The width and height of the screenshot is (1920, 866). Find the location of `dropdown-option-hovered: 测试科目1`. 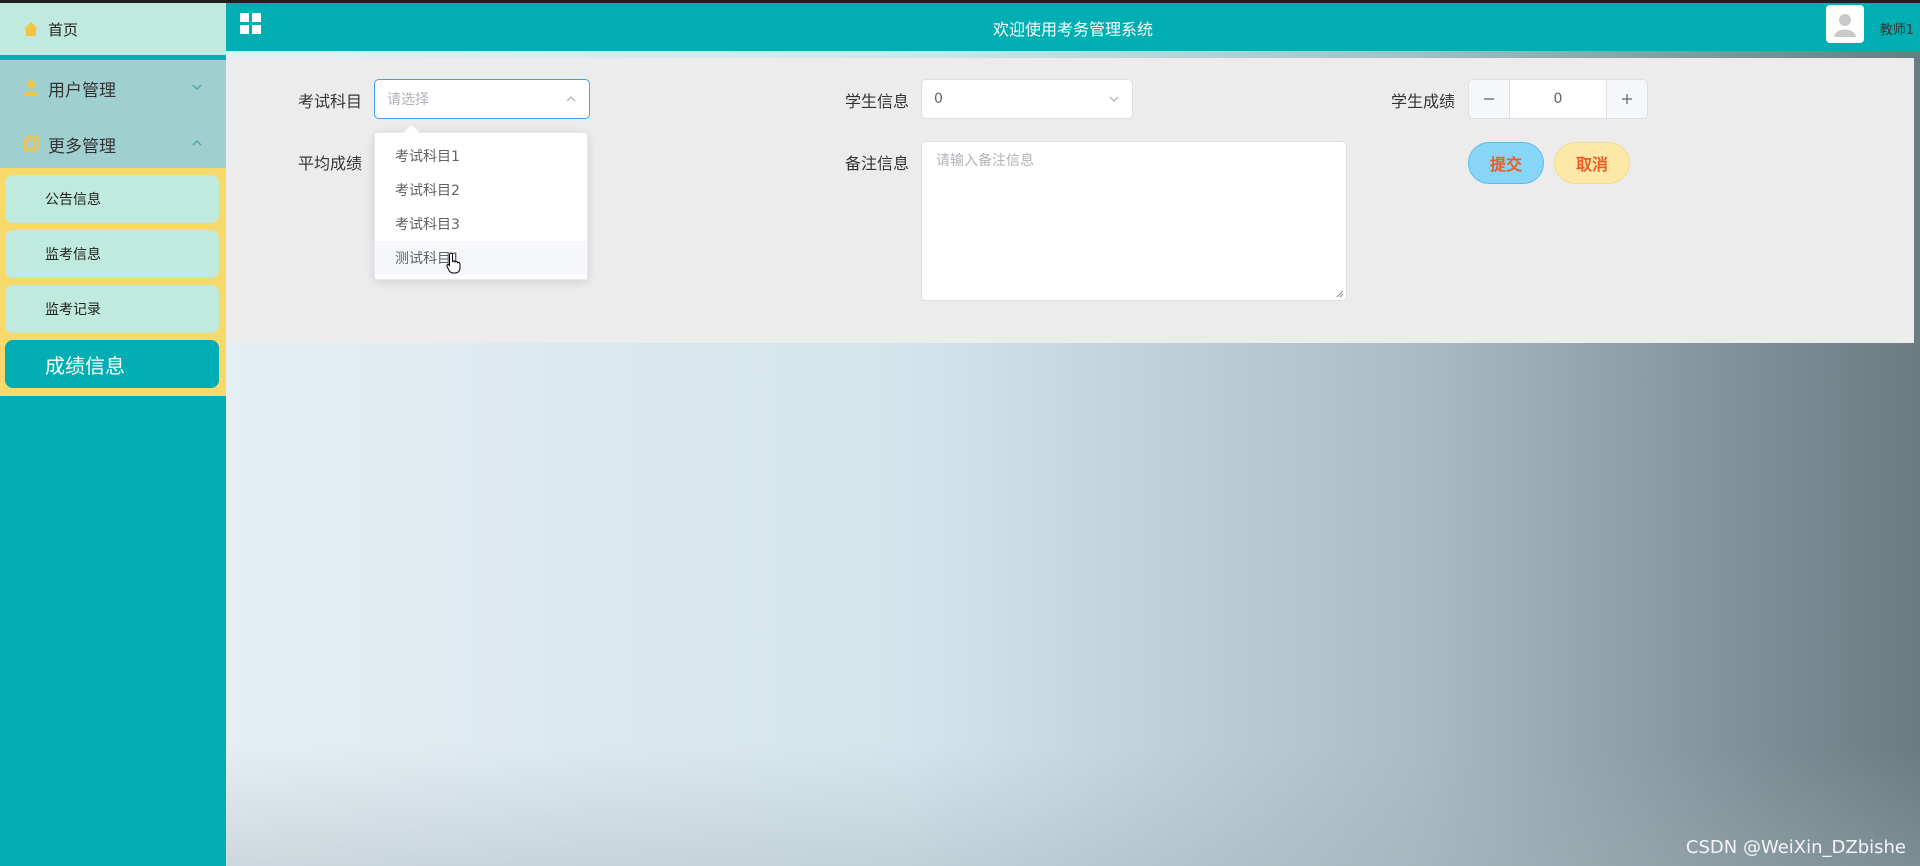

dropdown-option-hovered: 测试科目1 is located at coordinates (481, 258).